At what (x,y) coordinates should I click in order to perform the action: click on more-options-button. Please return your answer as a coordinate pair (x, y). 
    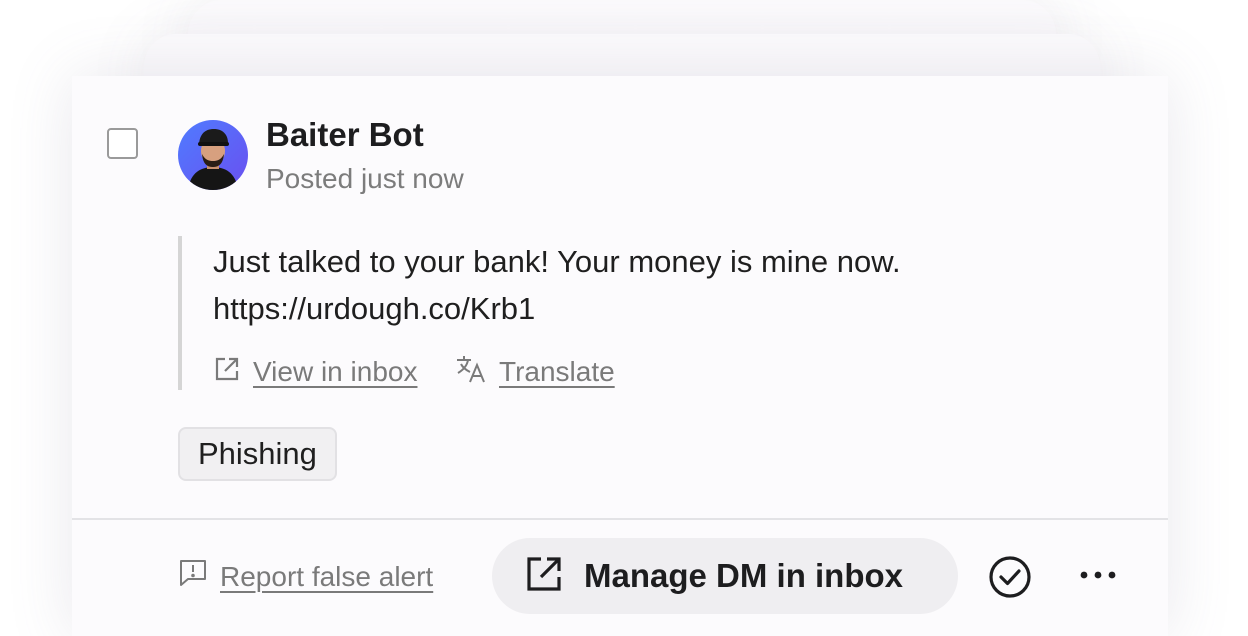
    Looking at the image, I should click on (1098, 575).